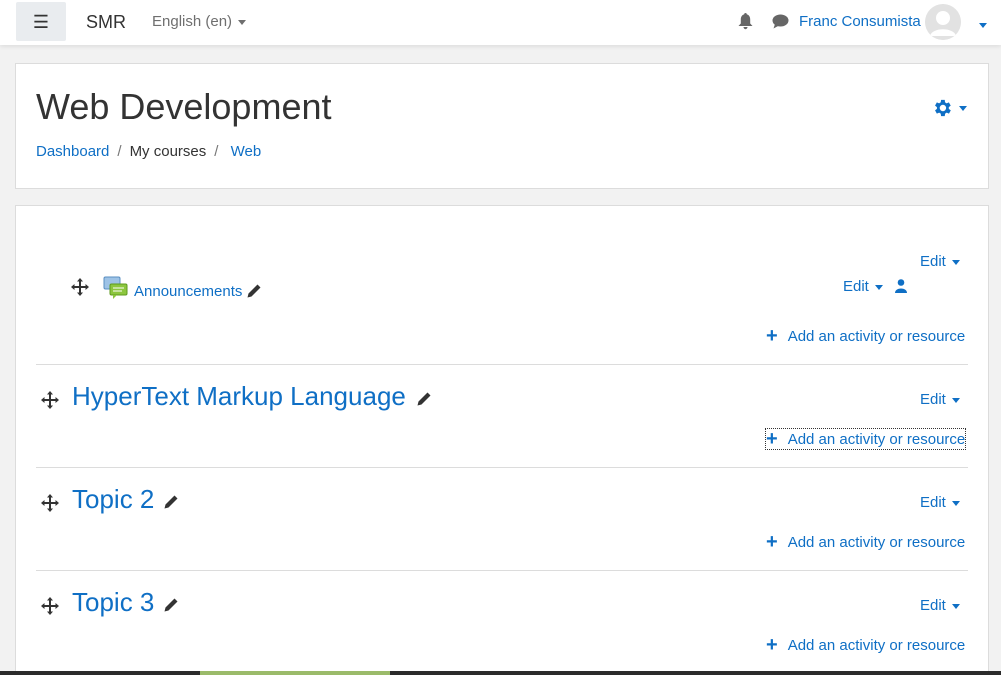 This screenshot has height=675, width=1001. Describe the element at coordinates (113, 499) in the screenshot. I see `section-title-topic-2: Topic 2` at that location.